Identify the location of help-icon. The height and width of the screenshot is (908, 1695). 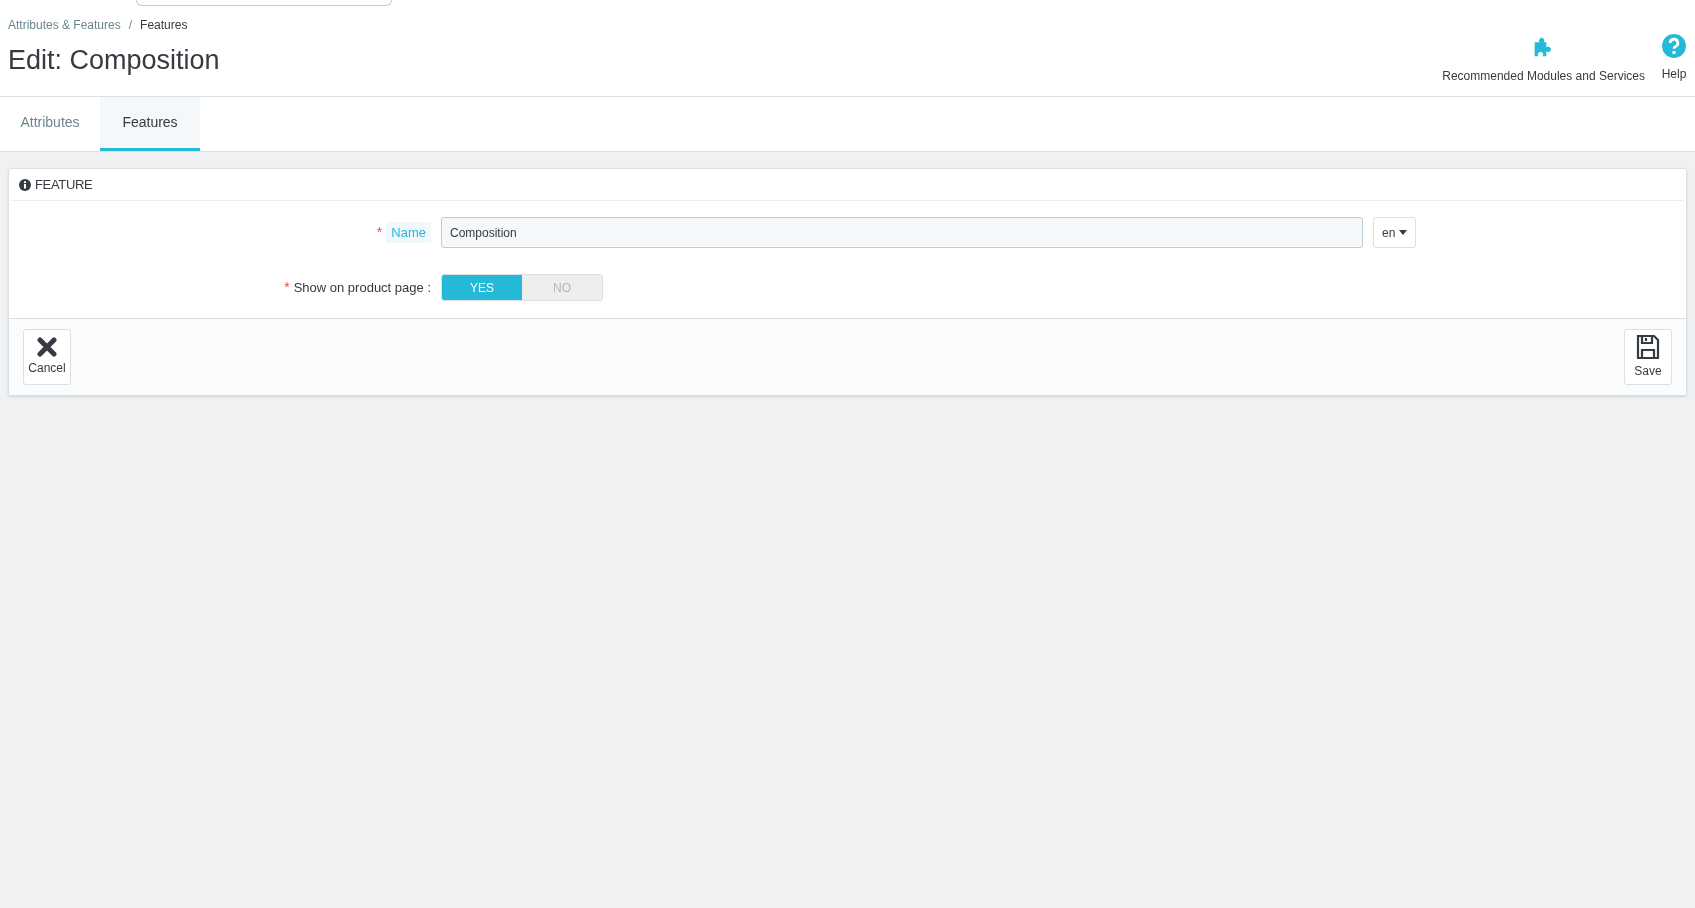
(1674, 46).